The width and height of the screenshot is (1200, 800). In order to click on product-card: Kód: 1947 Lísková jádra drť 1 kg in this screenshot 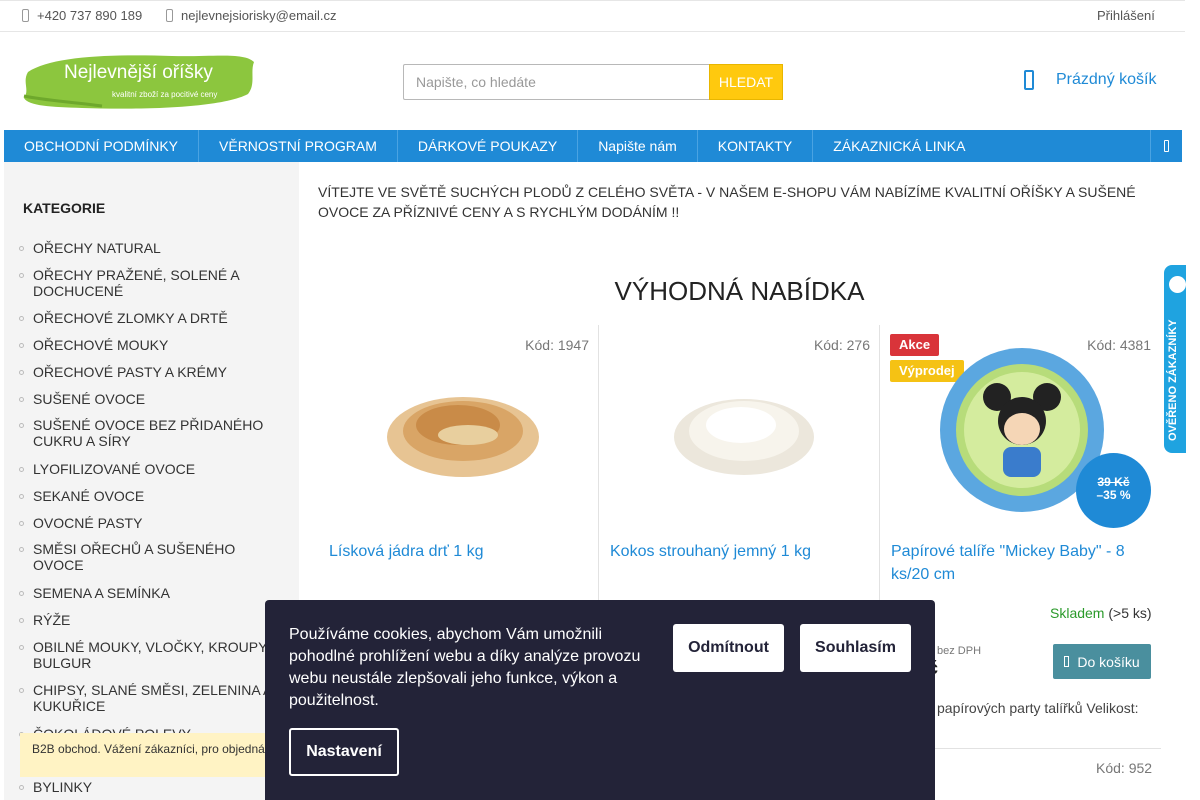, I will do `click(458, 475)`.